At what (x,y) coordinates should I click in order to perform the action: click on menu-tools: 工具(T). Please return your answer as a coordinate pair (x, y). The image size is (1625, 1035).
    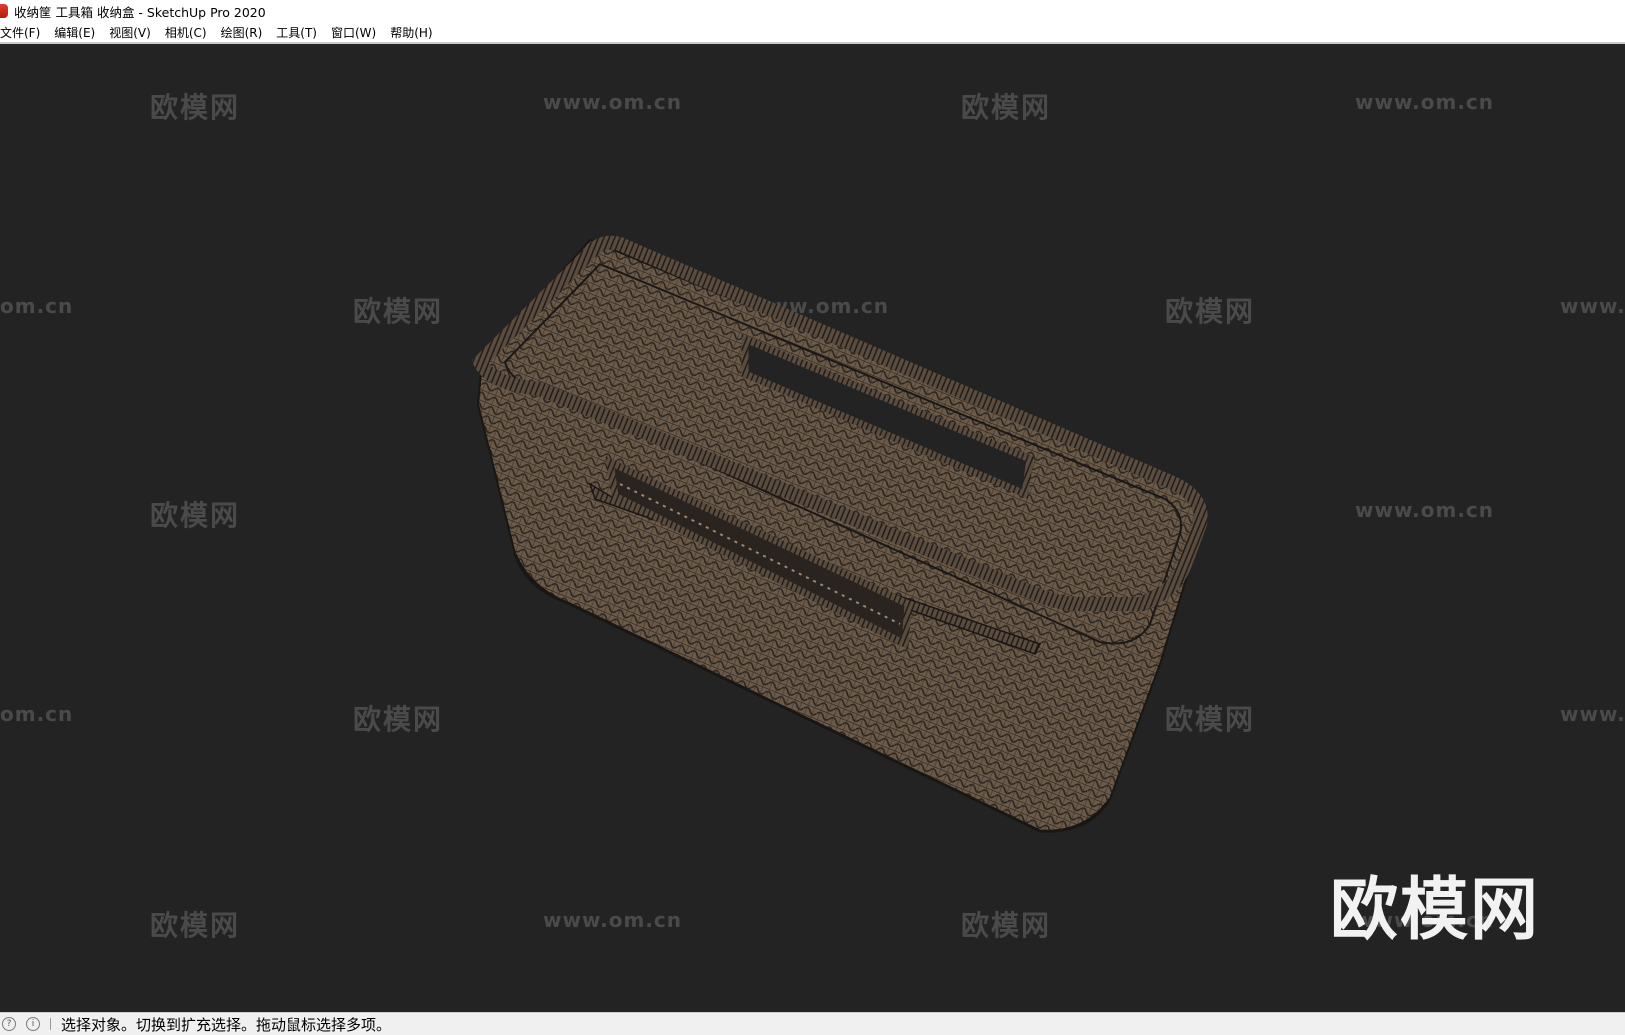
    Looking at the image, I should click on (296, 32).